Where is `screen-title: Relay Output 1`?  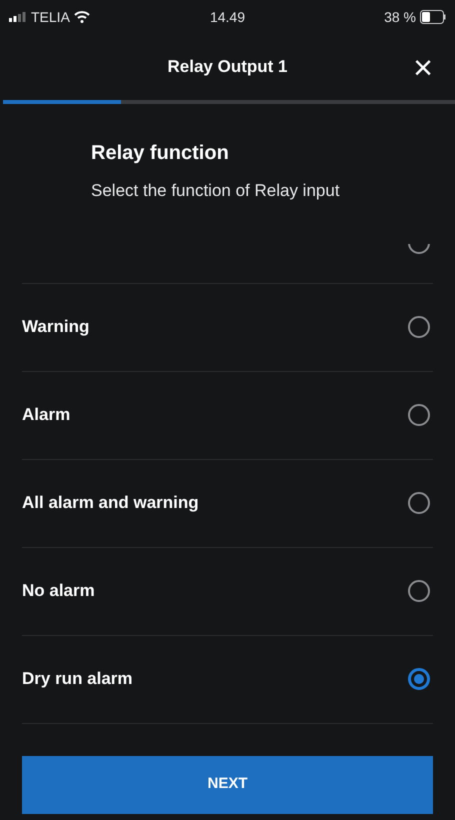 screen-title: Relay Output 1 is located at coordinates (228, 67).